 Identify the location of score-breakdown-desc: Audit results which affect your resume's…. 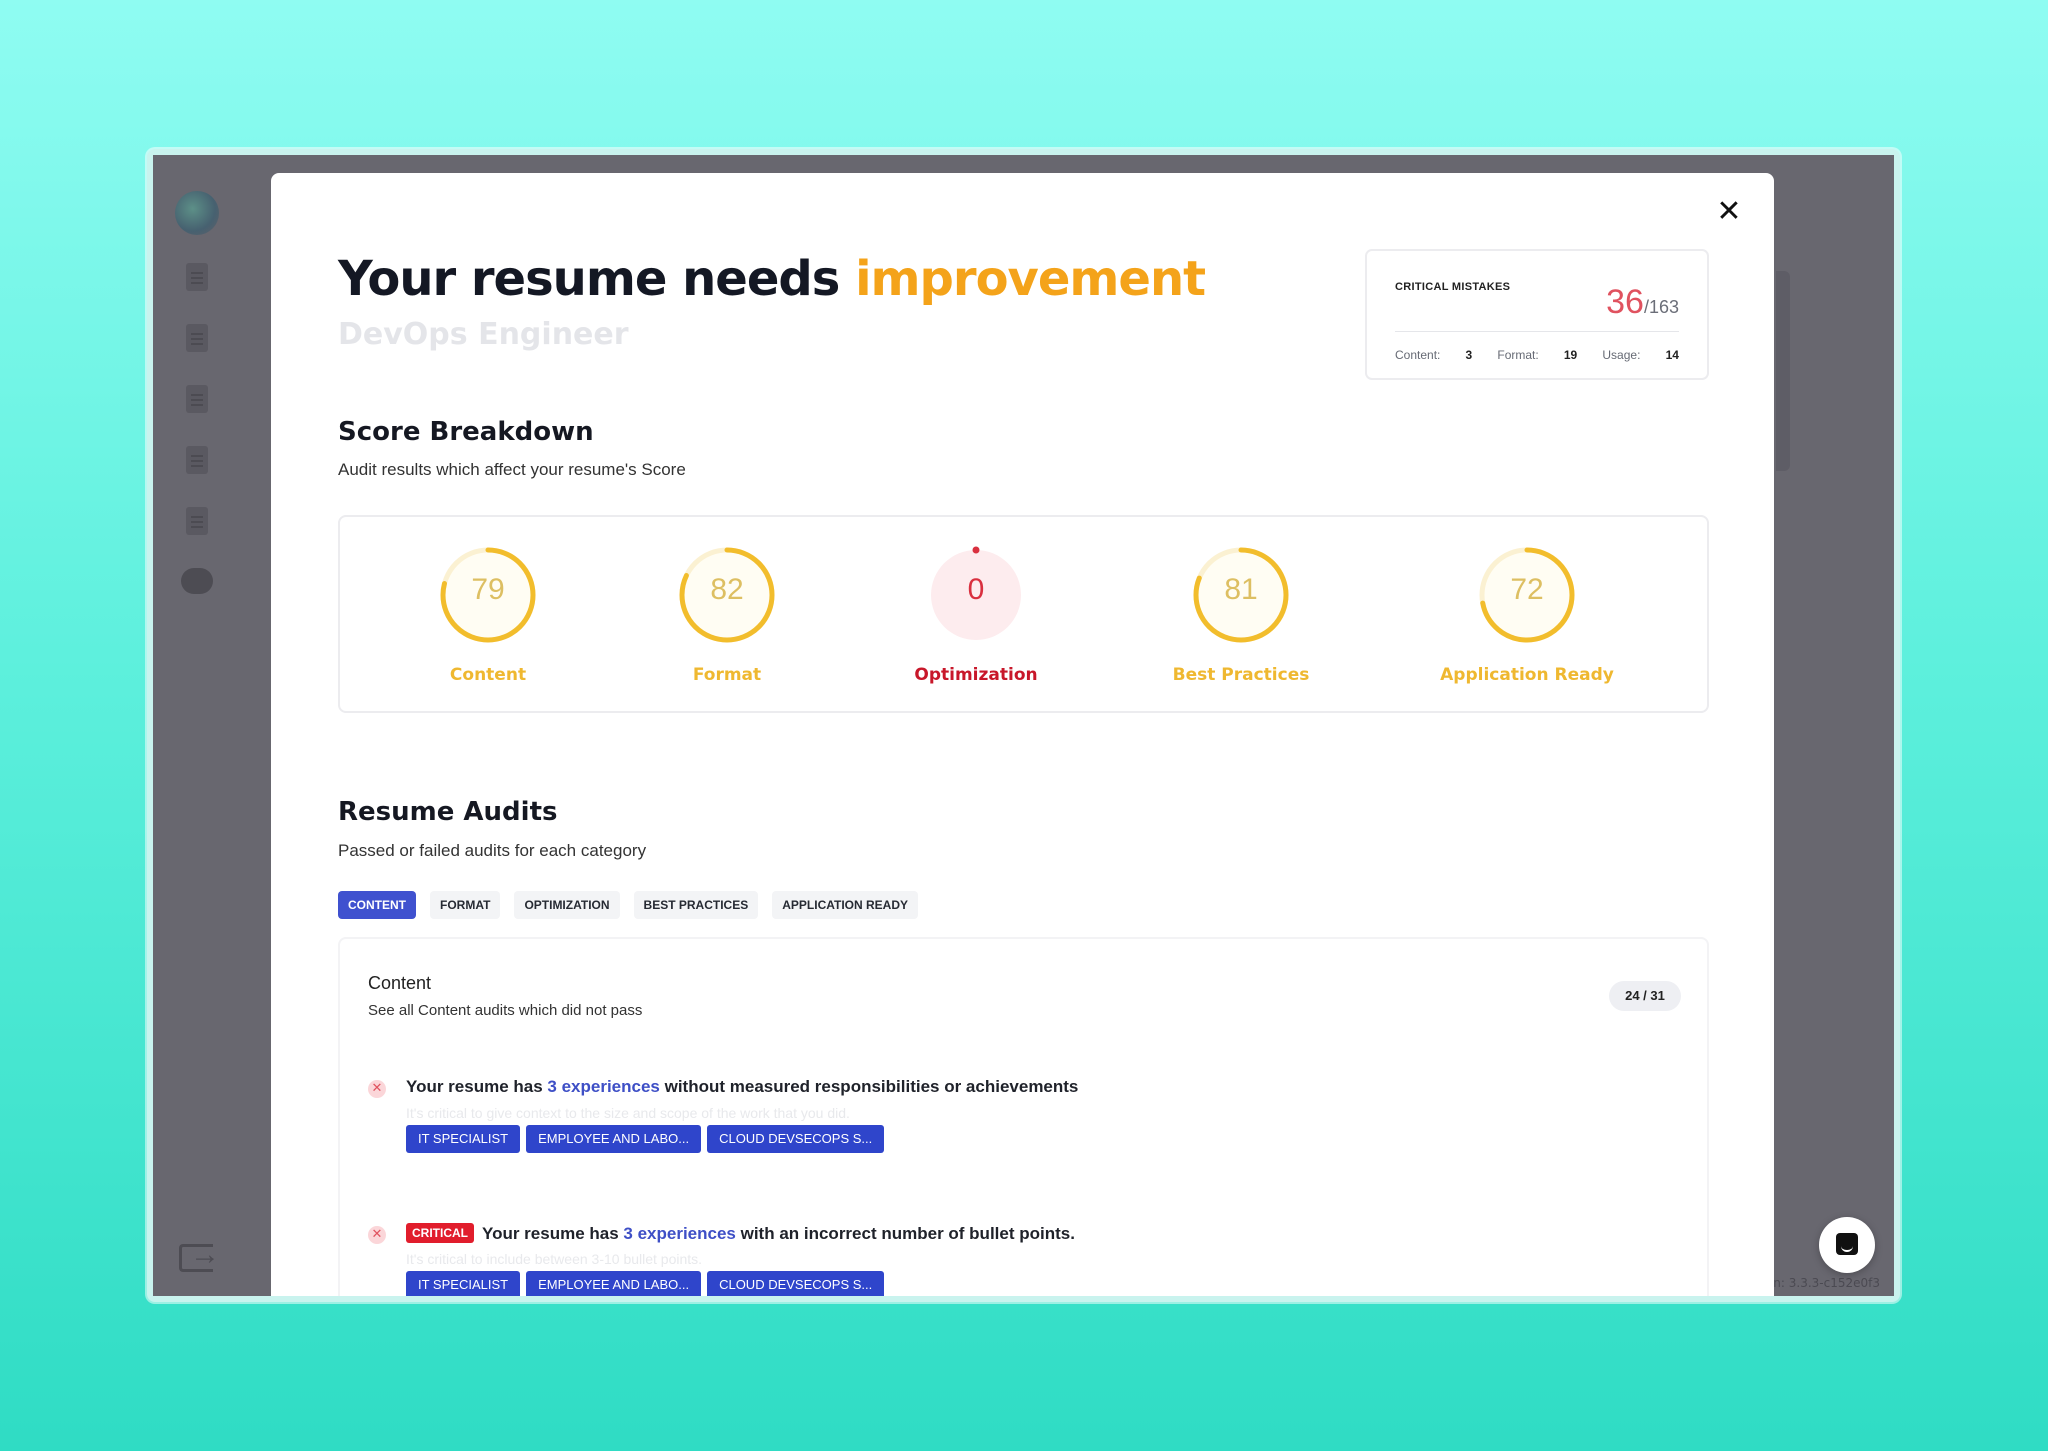
(512, 469).